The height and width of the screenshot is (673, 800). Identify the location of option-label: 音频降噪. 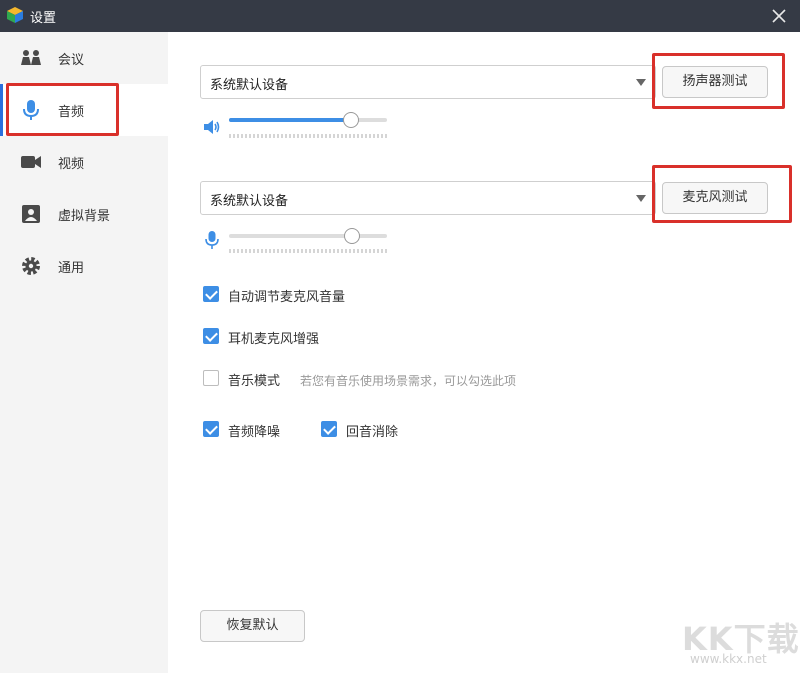
(254, 430).